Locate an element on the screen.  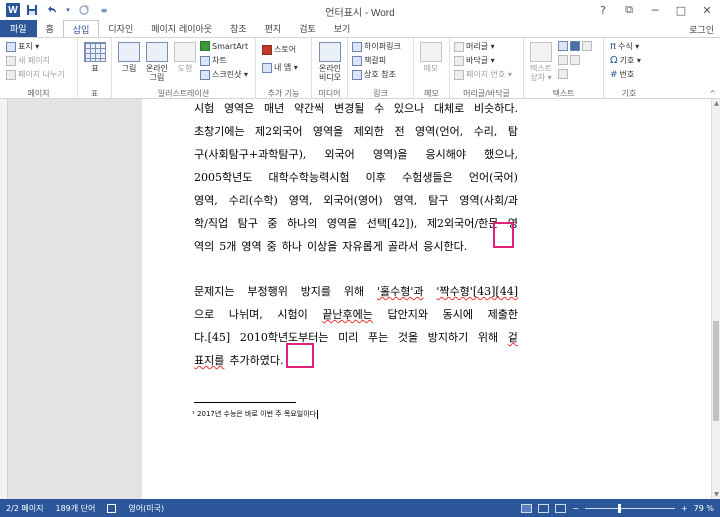
word: 하나의 is located at coordinates (302, 223).